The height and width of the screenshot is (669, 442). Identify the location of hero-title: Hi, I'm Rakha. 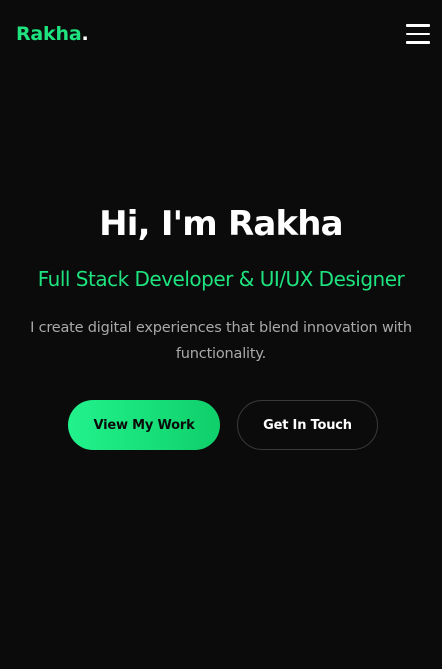
(221, 224).